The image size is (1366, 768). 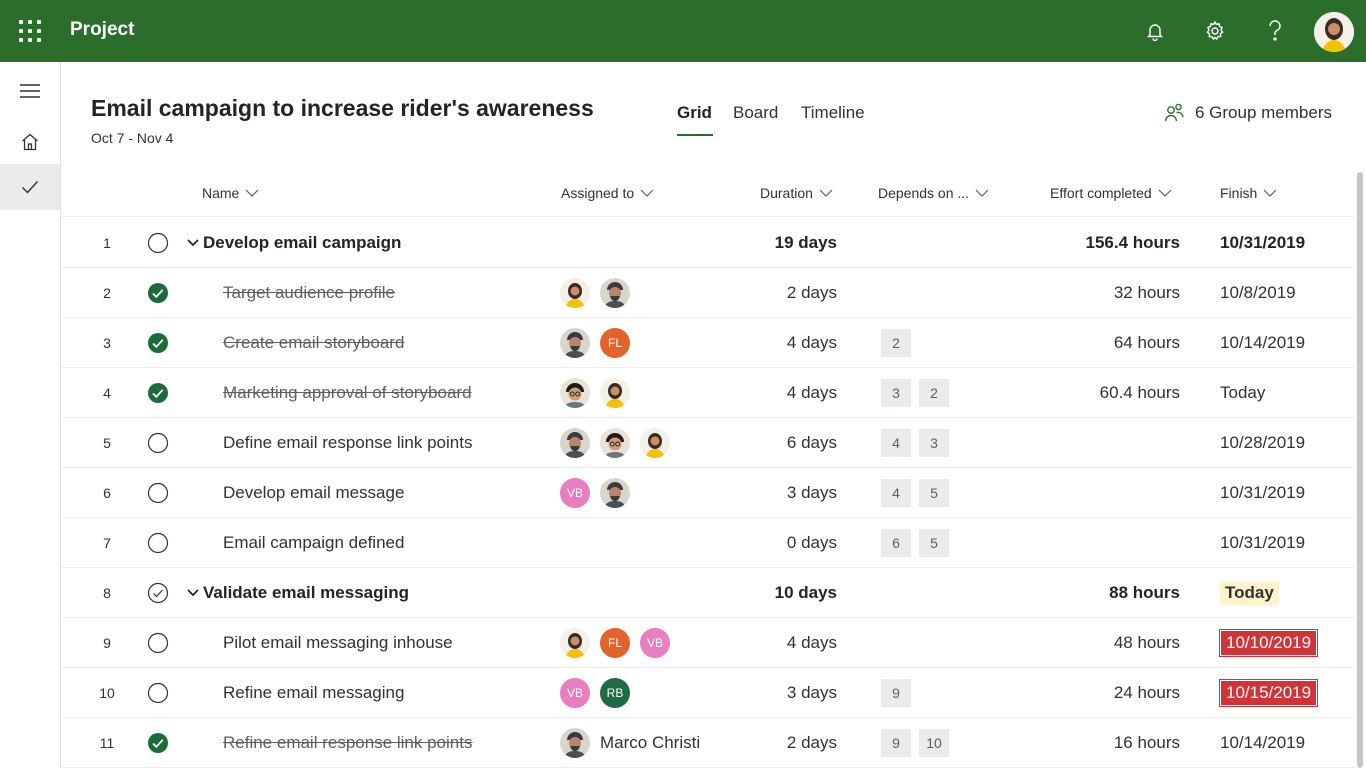 I want to click on task-dependencies: 2, so click(x=896, y=342).